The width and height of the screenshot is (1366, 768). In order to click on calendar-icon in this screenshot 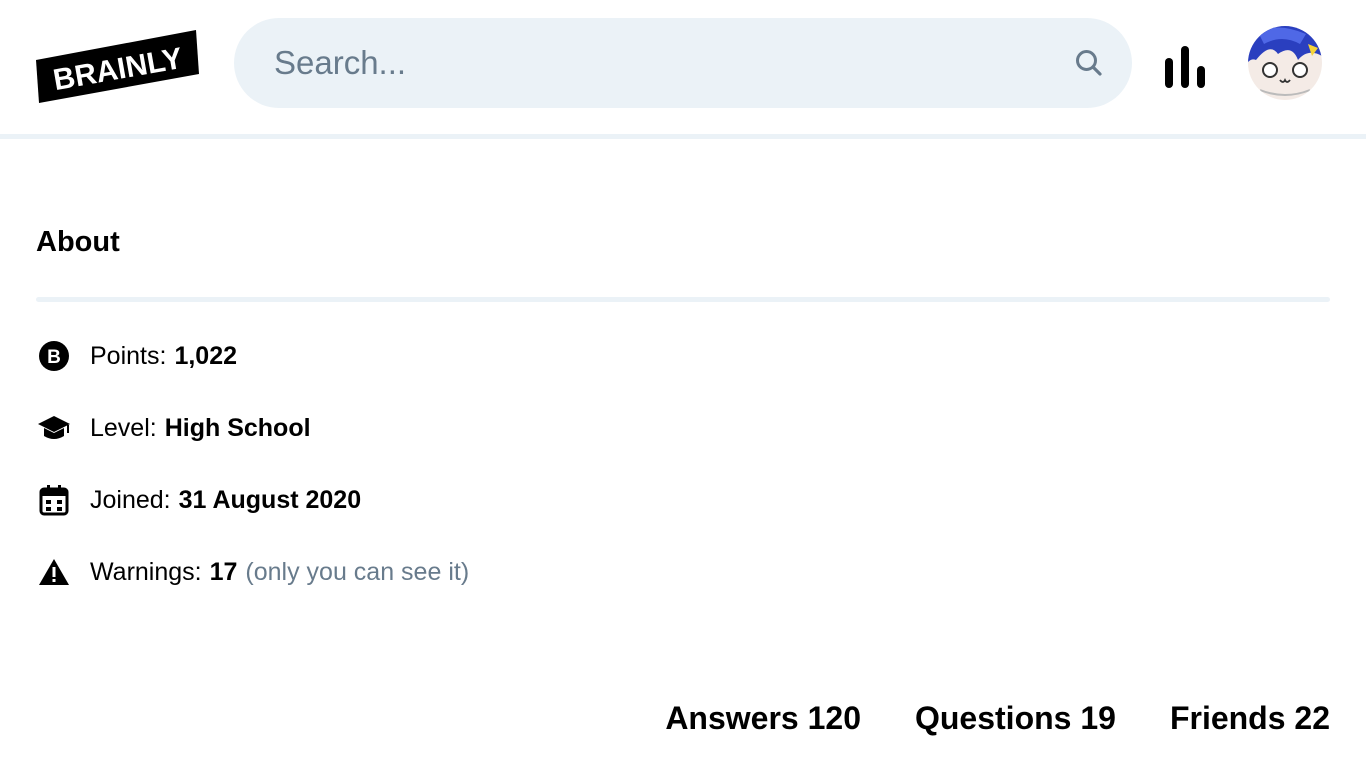, I will do `click(54, 500)`.